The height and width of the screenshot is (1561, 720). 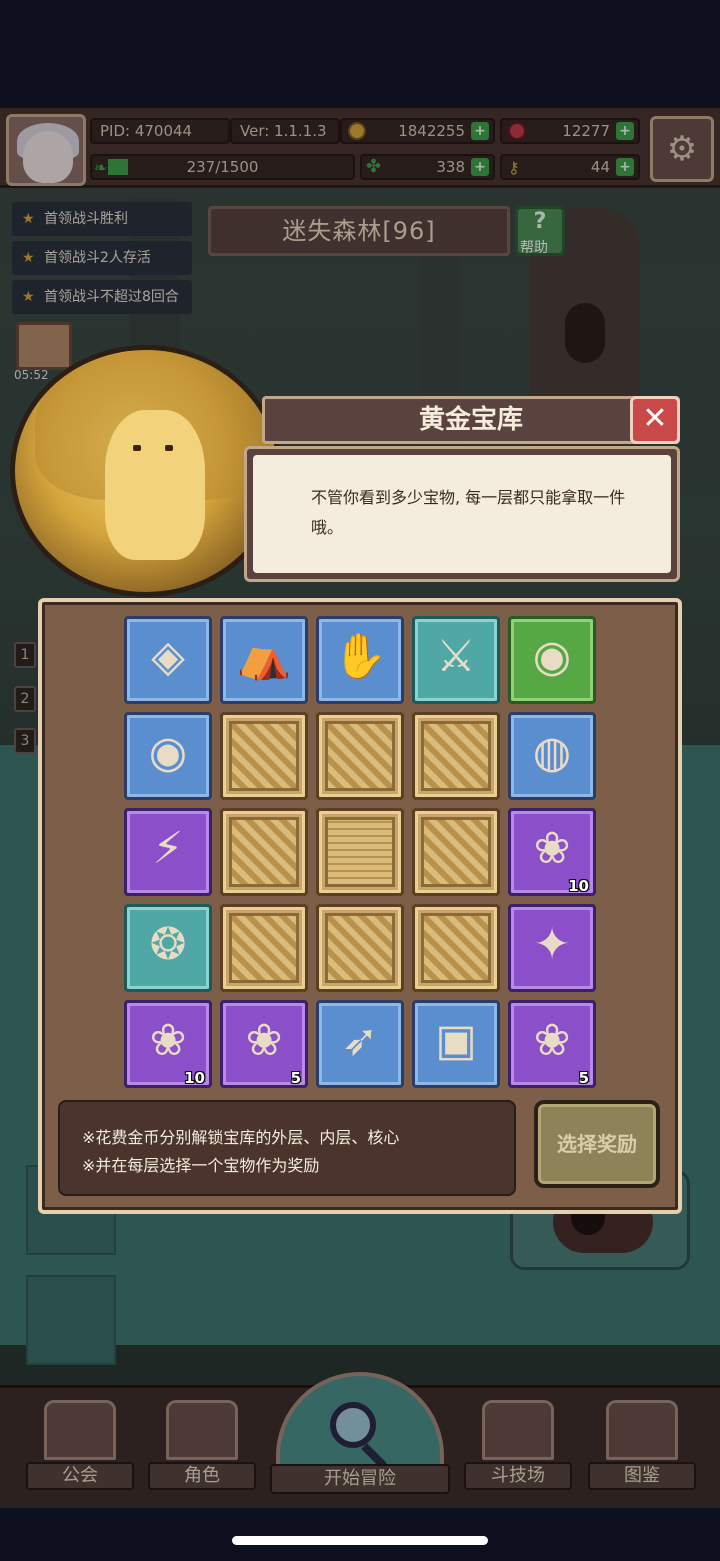 I want to click on close-icon: ✕, so click(x=655, y=418).